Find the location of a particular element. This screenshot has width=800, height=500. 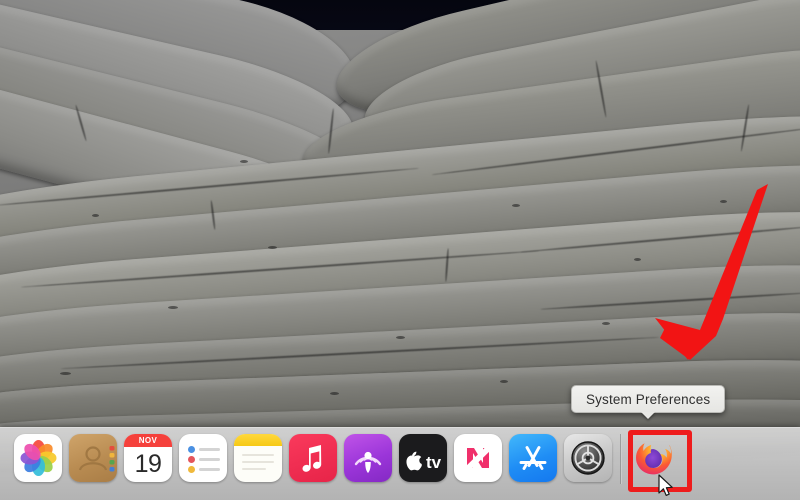

dock-tooltip-label: System Preferences is located at coordinates (648, 399).